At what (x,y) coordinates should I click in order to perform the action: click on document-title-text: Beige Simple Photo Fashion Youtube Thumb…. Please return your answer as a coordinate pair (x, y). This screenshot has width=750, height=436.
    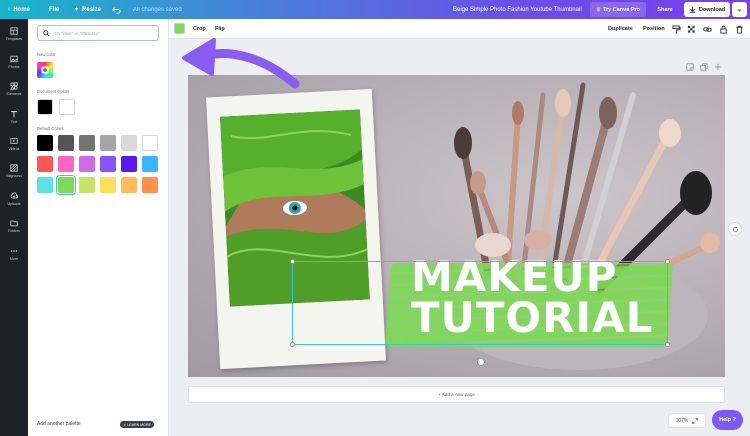
    Looking at the image, I should click on (517, 9).